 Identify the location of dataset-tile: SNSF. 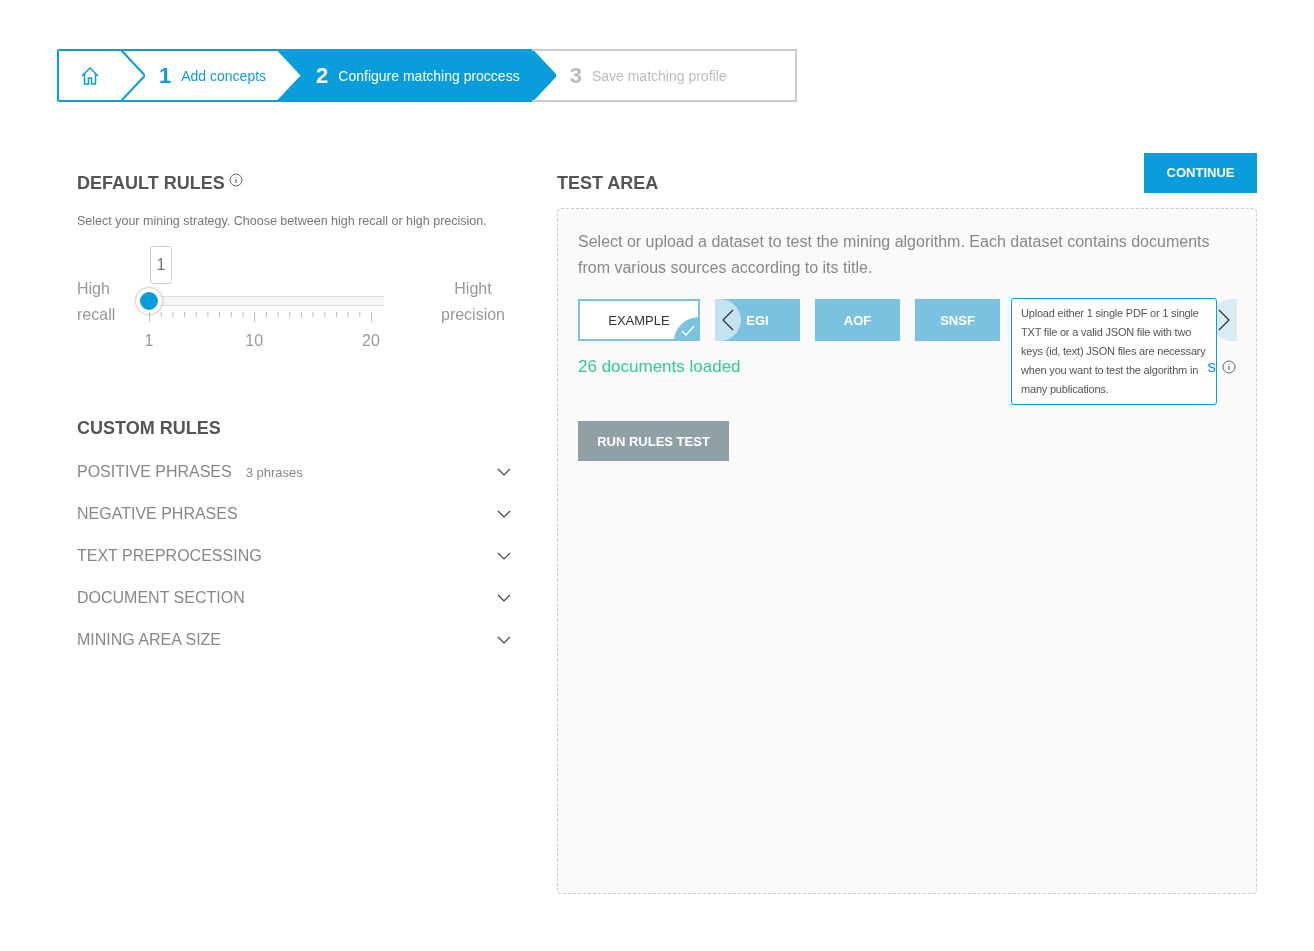
(957, 320).